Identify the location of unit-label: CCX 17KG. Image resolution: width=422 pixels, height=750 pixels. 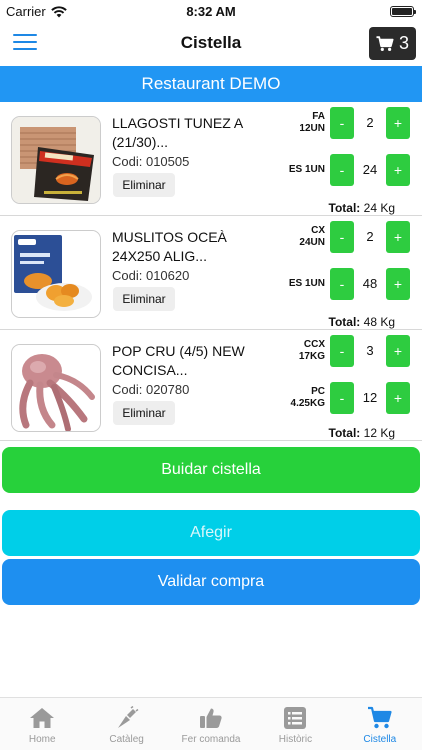
(311, 350).